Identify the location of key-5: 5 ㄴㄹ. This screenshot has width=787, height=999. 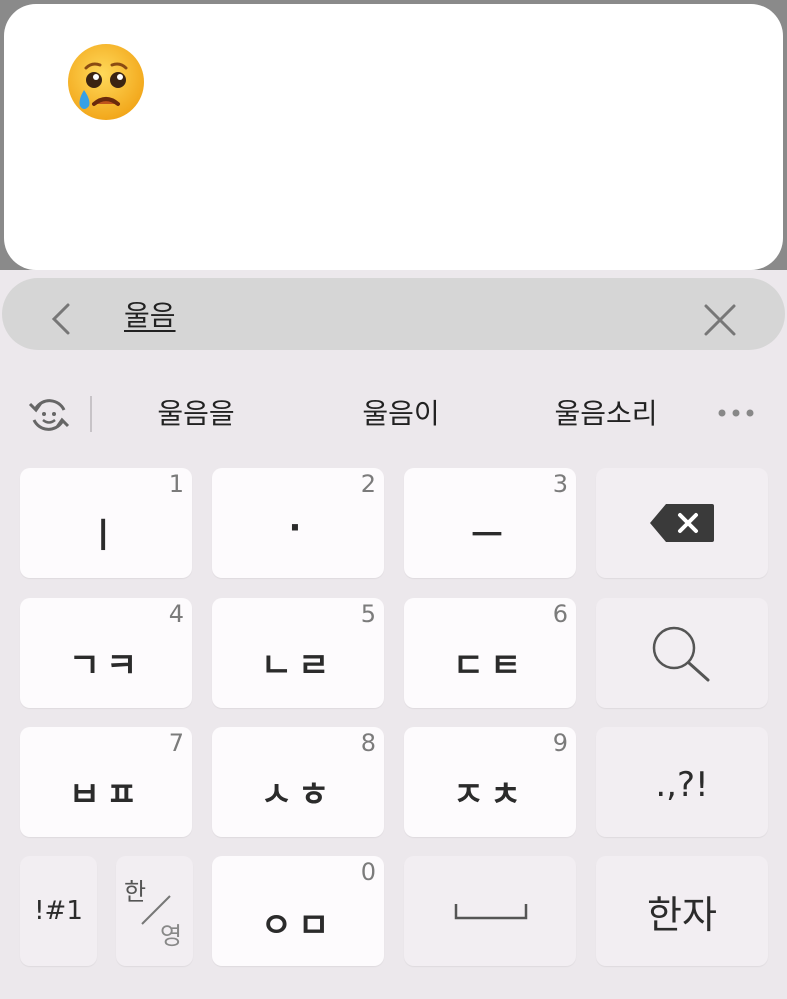
(298, 653).